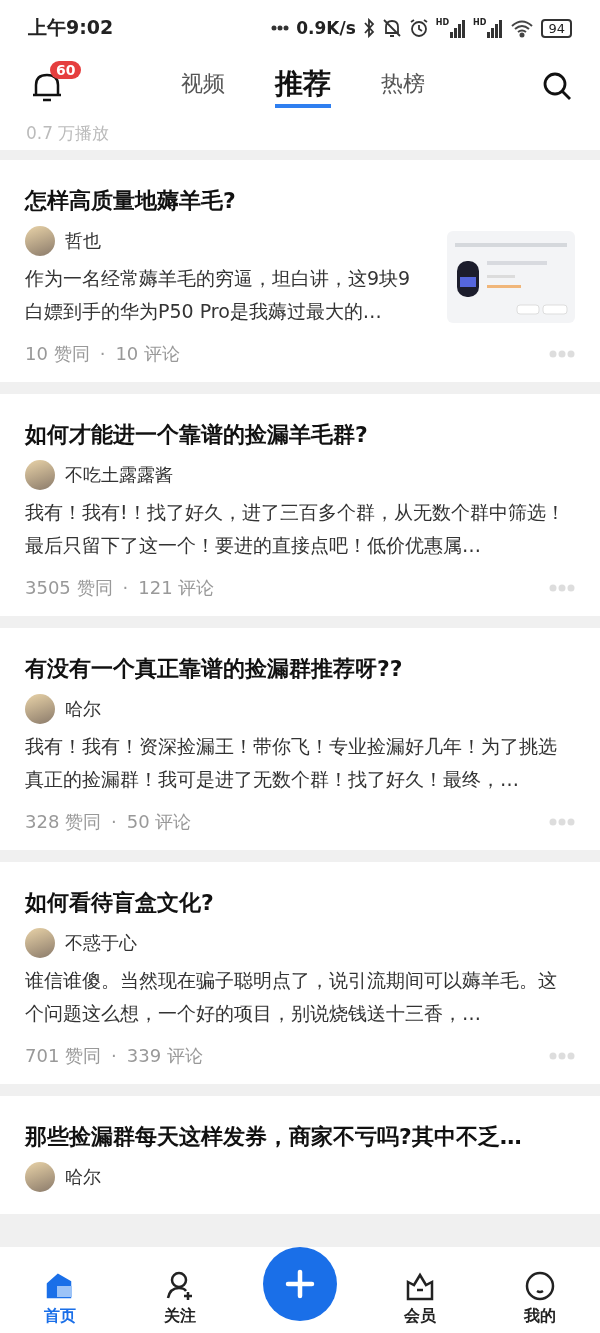 The image size is (600, 1333). Describe the element at coordinates (300, 1155) in the screenshot. I see `feed-card: 那些捡漏群每天这样发券，商家不亏吗?其中不乏… 哈尔` at that location.